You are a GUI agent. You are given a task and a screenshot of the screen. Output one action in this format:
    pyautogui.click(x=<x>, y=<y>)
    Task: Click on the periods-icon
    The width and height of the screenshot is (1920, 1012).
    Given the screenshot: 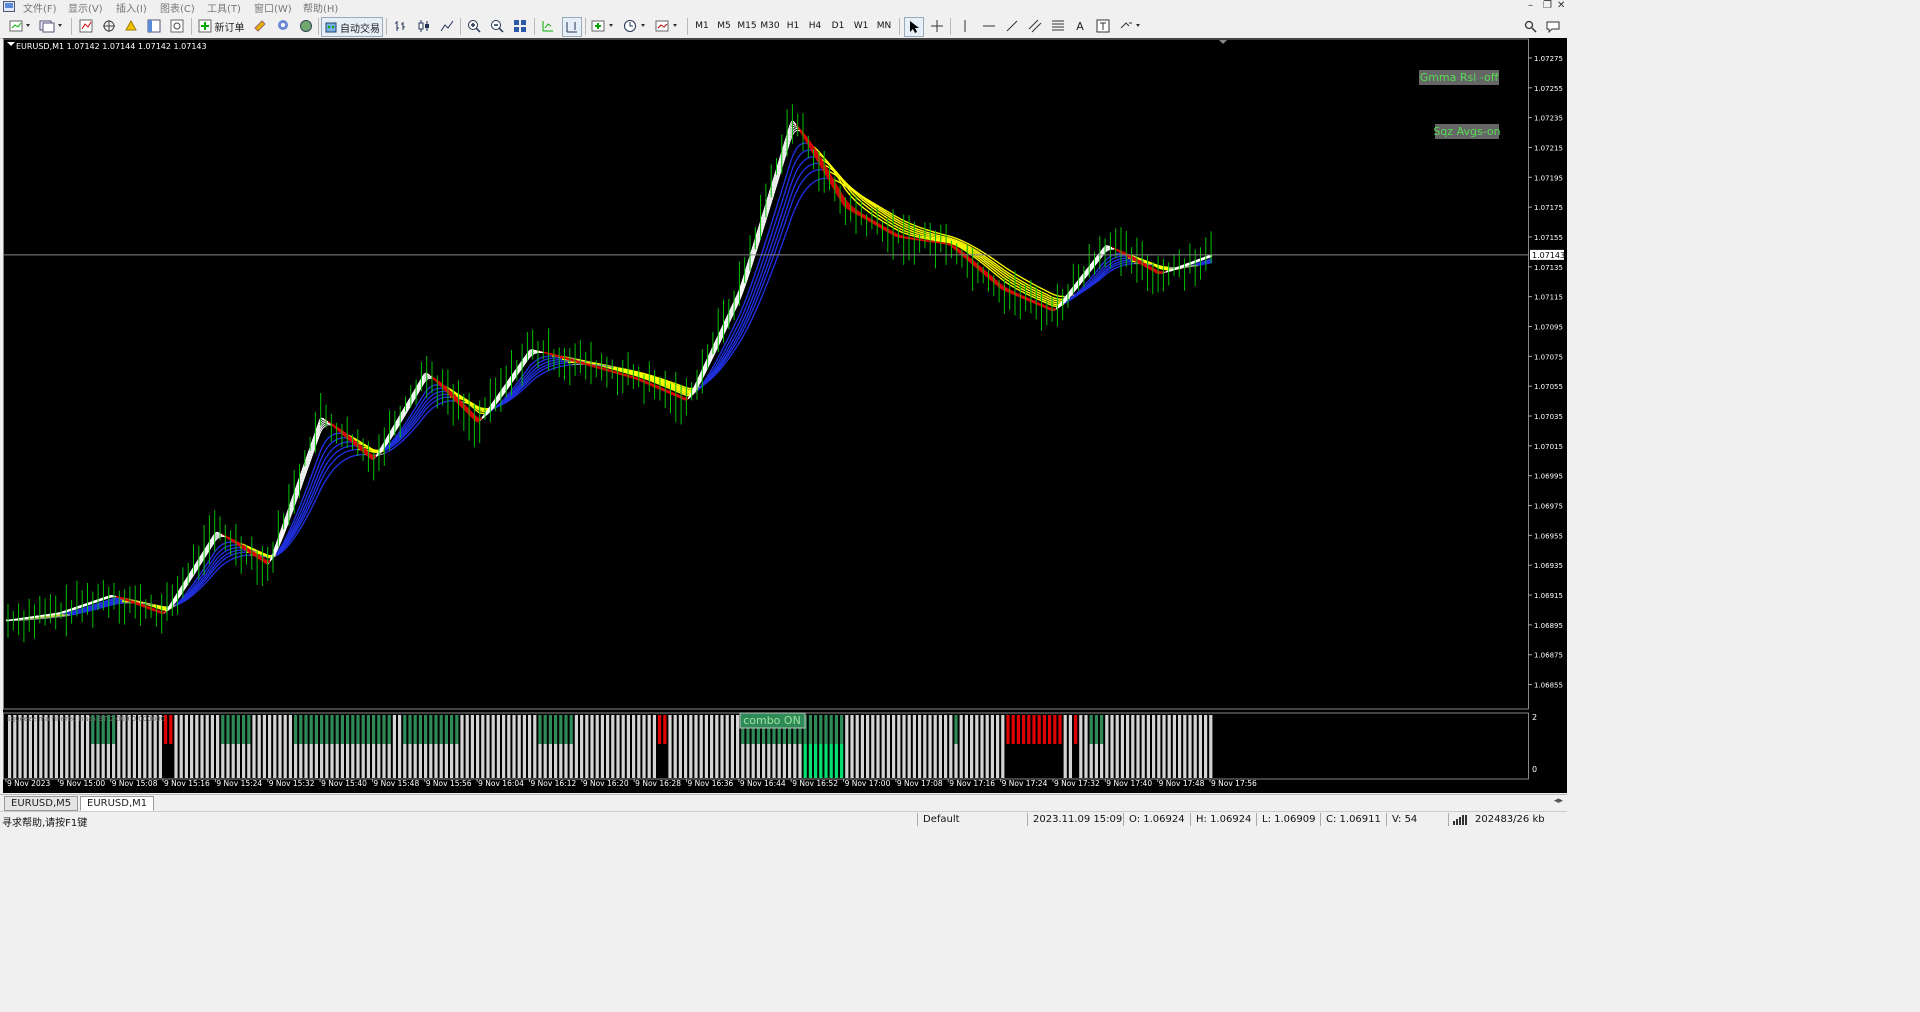 What is the action you would take?
    pyautogui.click(x=636, y=26)
    